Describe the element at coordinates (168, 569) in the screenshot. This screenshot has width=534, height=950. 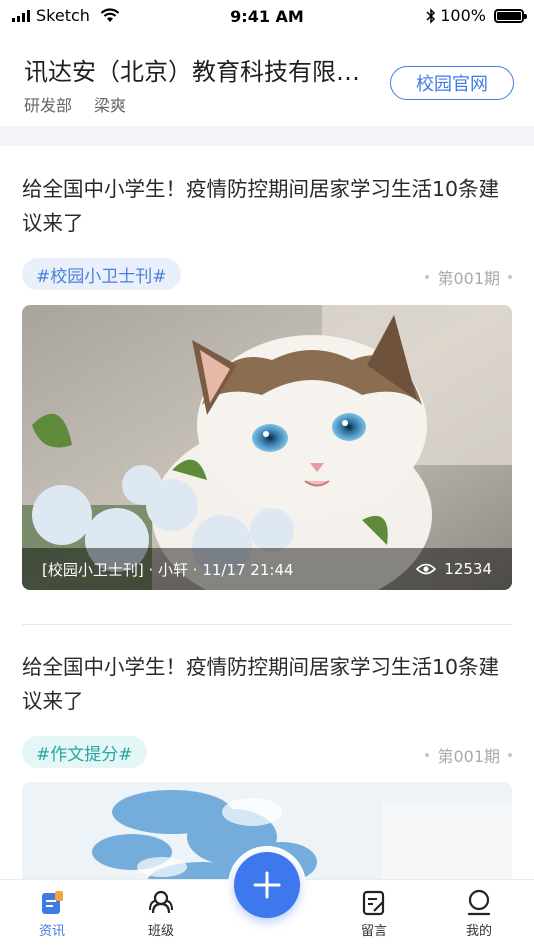
I see `article-meta: [校园小卫士刊] · 小轩 · 11/17 21:44` at that location.